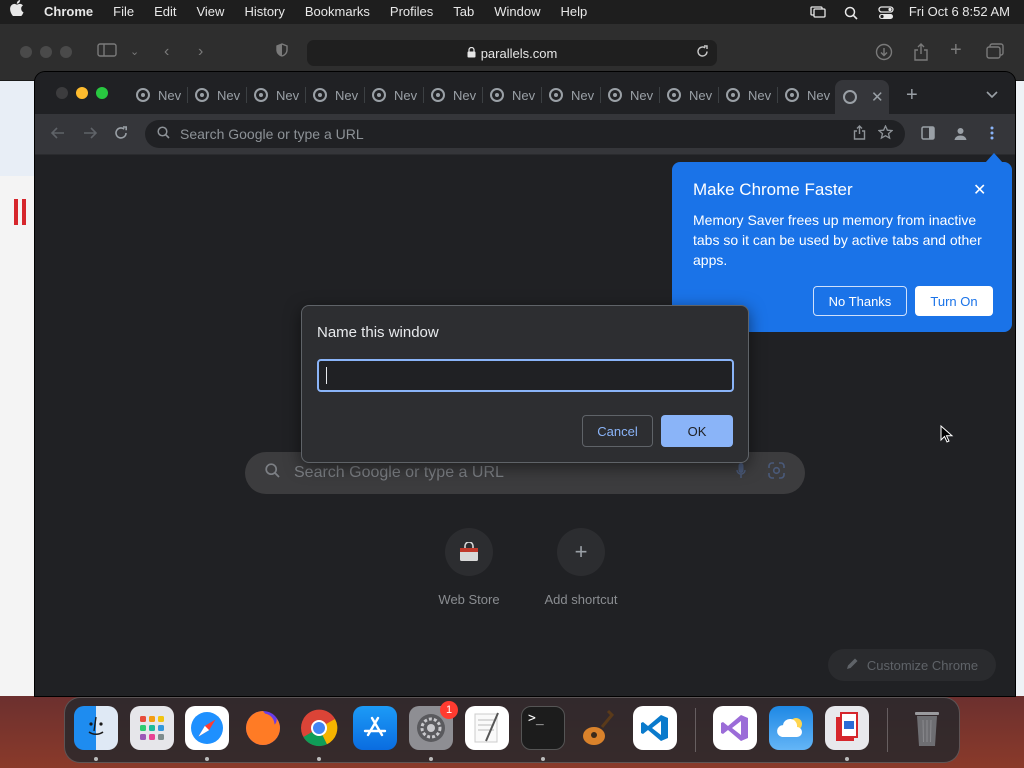 Image resolution: width=1024 pixels, height=768 pixels. Describe the element at coordinates (512, 53) in the screenshot. I see `safari-address-bar: parallels.com` at that location.